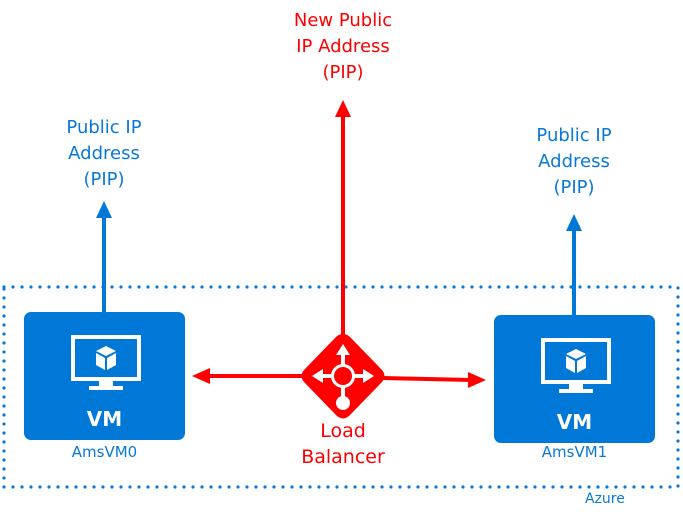 Image resolution: width=683 pixels, height=526 pixels. Describe the element at coordinates (343, 457) in the screenshot. I see `lb-line2: Balancer` at that location.